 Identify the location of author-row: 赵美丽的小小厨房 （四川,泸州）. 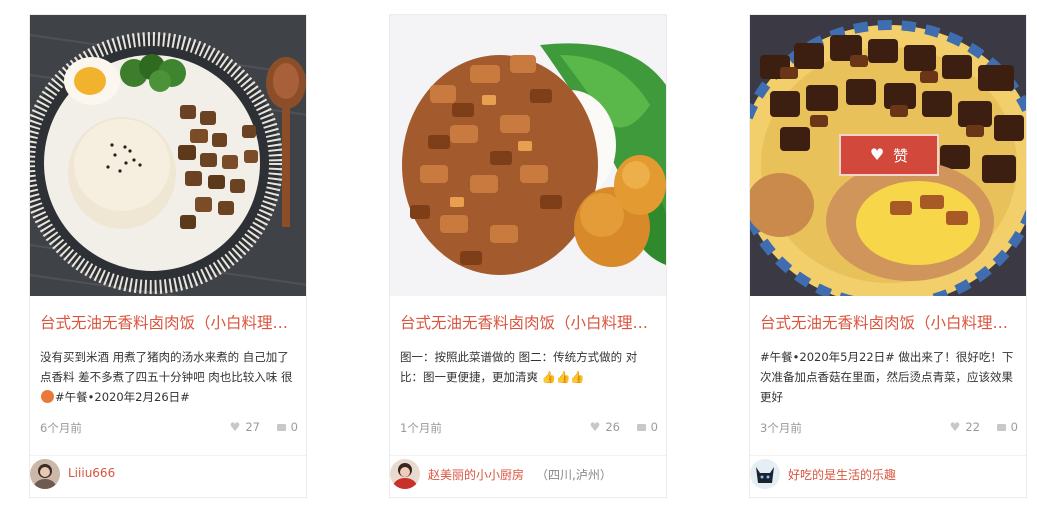
(528, 476).